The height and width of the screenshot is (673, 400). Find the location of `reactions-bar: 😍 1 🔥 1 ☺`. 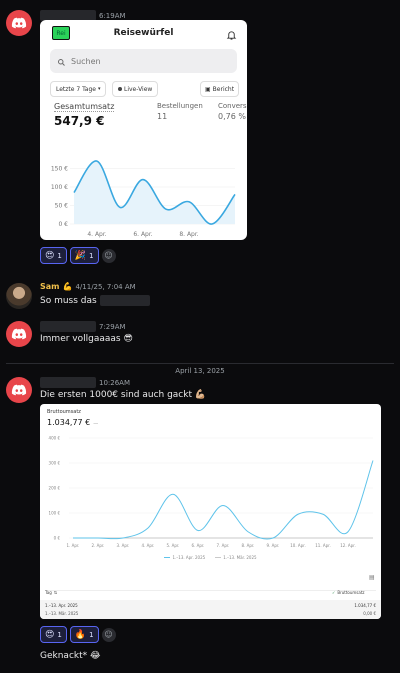

reactions-bar: 😍 1 🔥 1 ☺ is located at coordinates (78, 634).